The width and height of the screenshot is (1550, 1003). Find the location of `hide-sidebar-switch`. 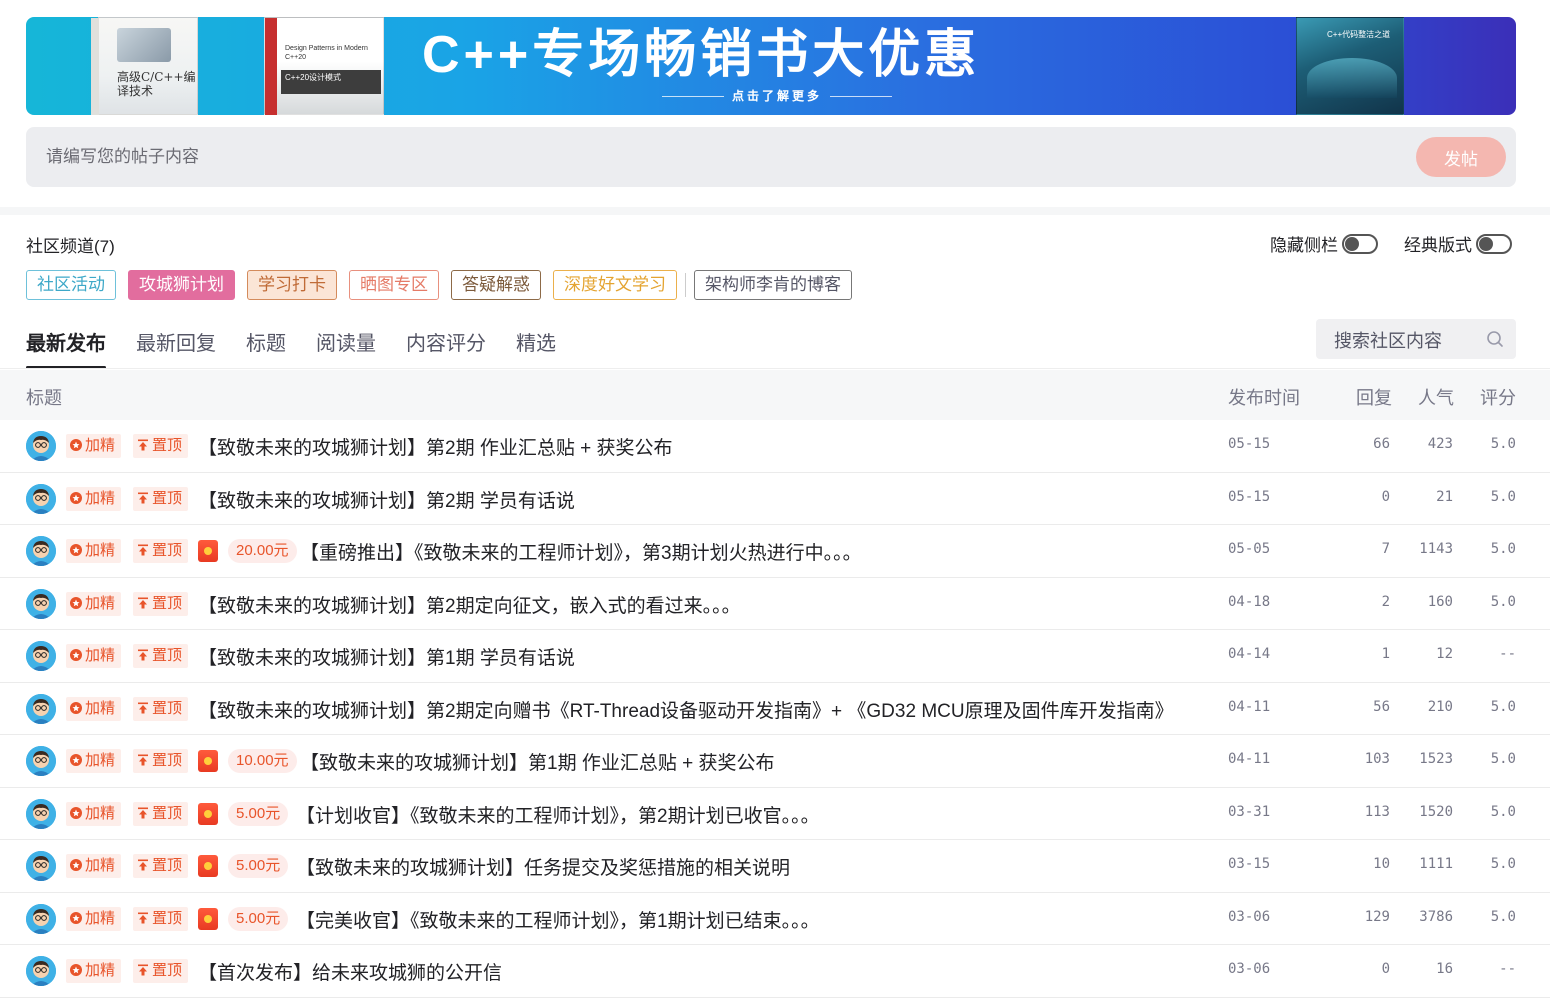

hide-sidebar-switch is located at coordinates (1360, 243).